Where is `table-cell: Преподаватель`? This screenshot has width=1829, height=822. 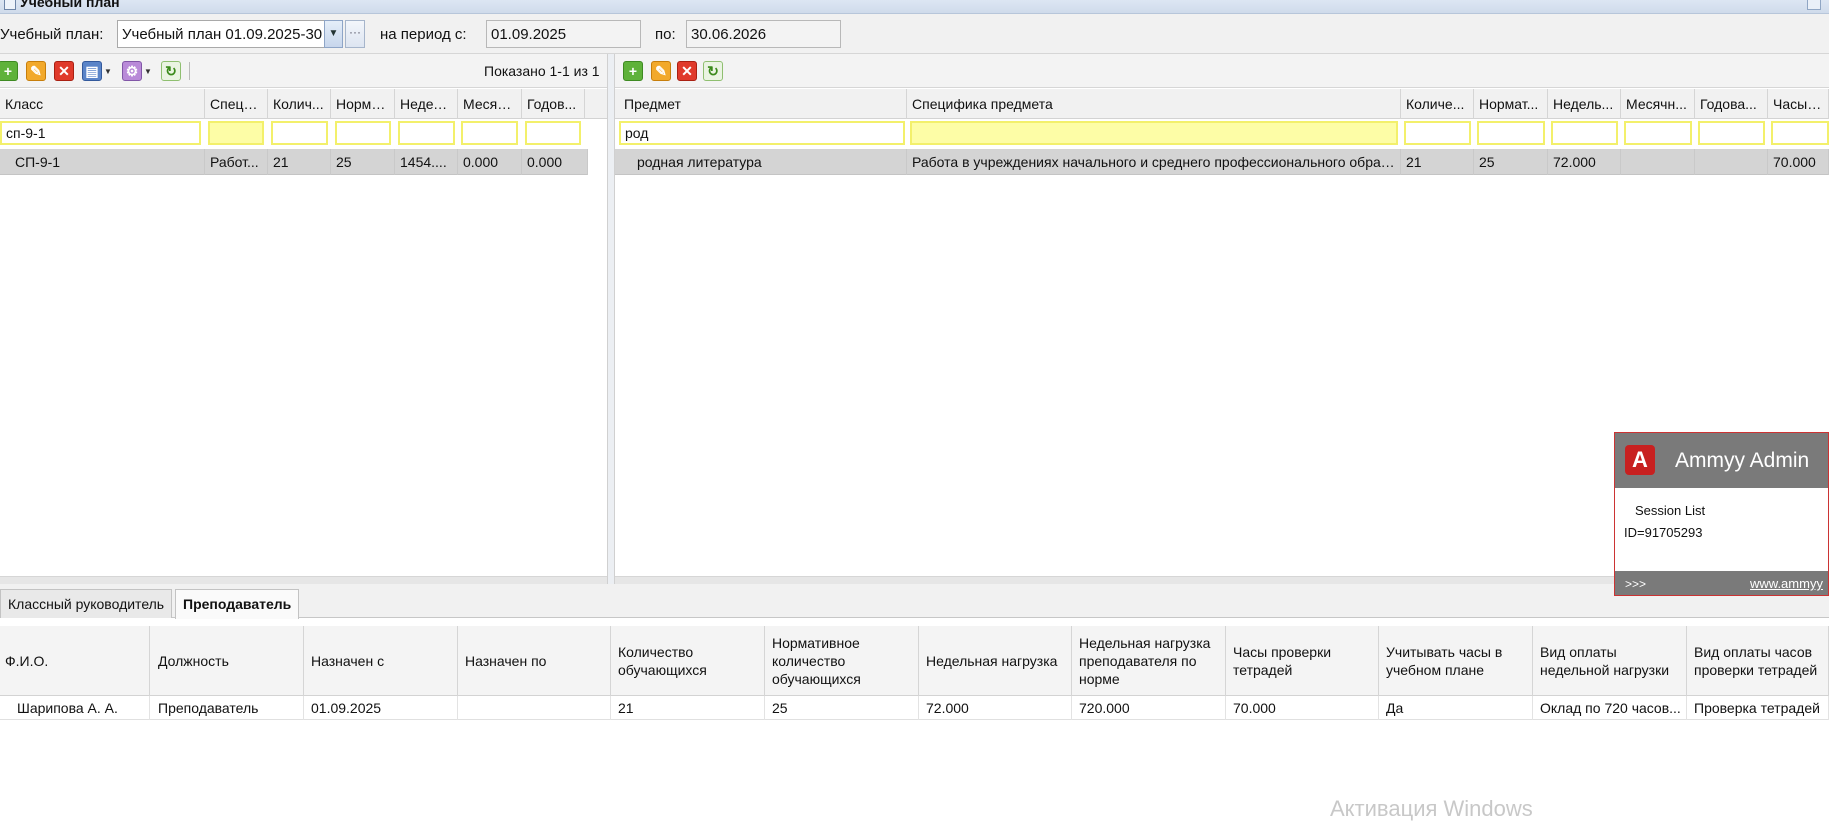 table-cell: Преподаватель is located at coordinates (227, 708).